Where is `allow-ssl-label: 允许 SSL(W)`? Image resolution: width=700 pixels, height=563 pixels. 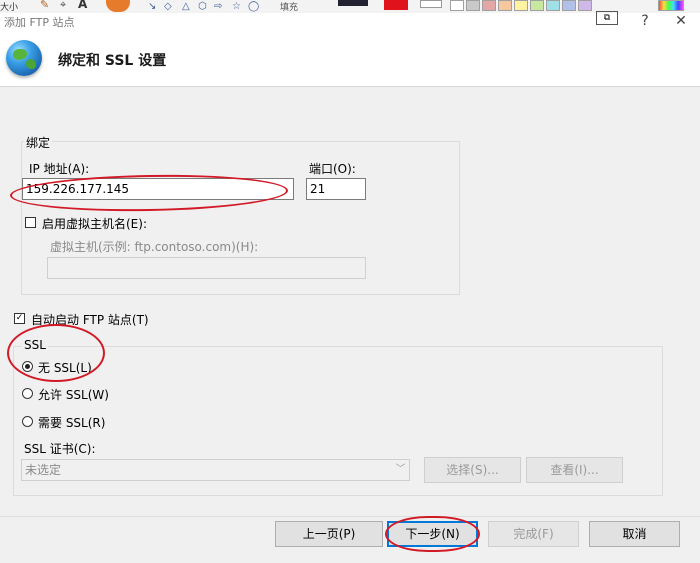 allow-ssl-label: 允许 SSL(W) is located at coordinates (73, 395).